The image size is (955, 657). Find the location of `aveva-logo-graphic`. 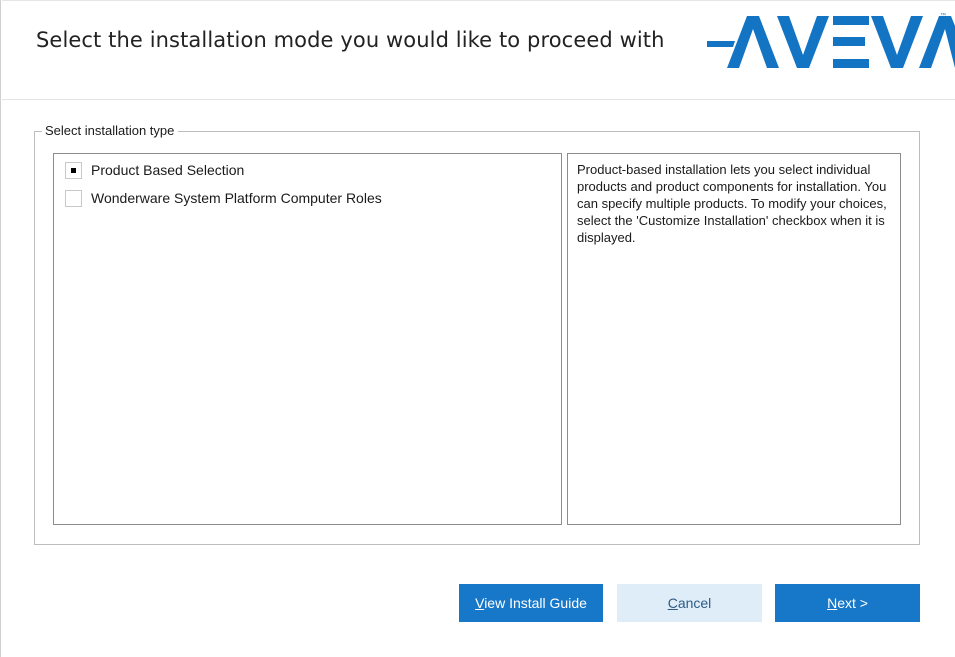

aveva-logo-graphic is located at coordinates (831, 42).